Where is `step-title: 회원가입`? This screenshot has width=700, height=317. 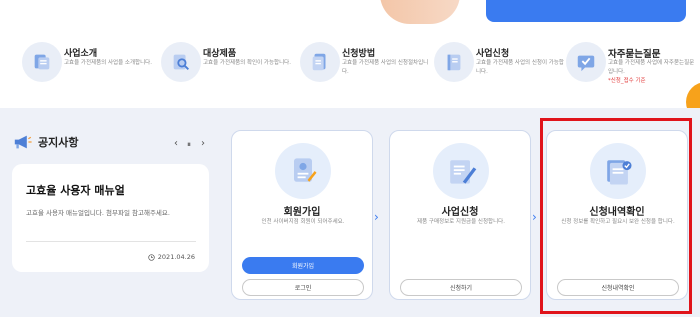 step-title: 회원가입 is located at coordinates (302, 212).